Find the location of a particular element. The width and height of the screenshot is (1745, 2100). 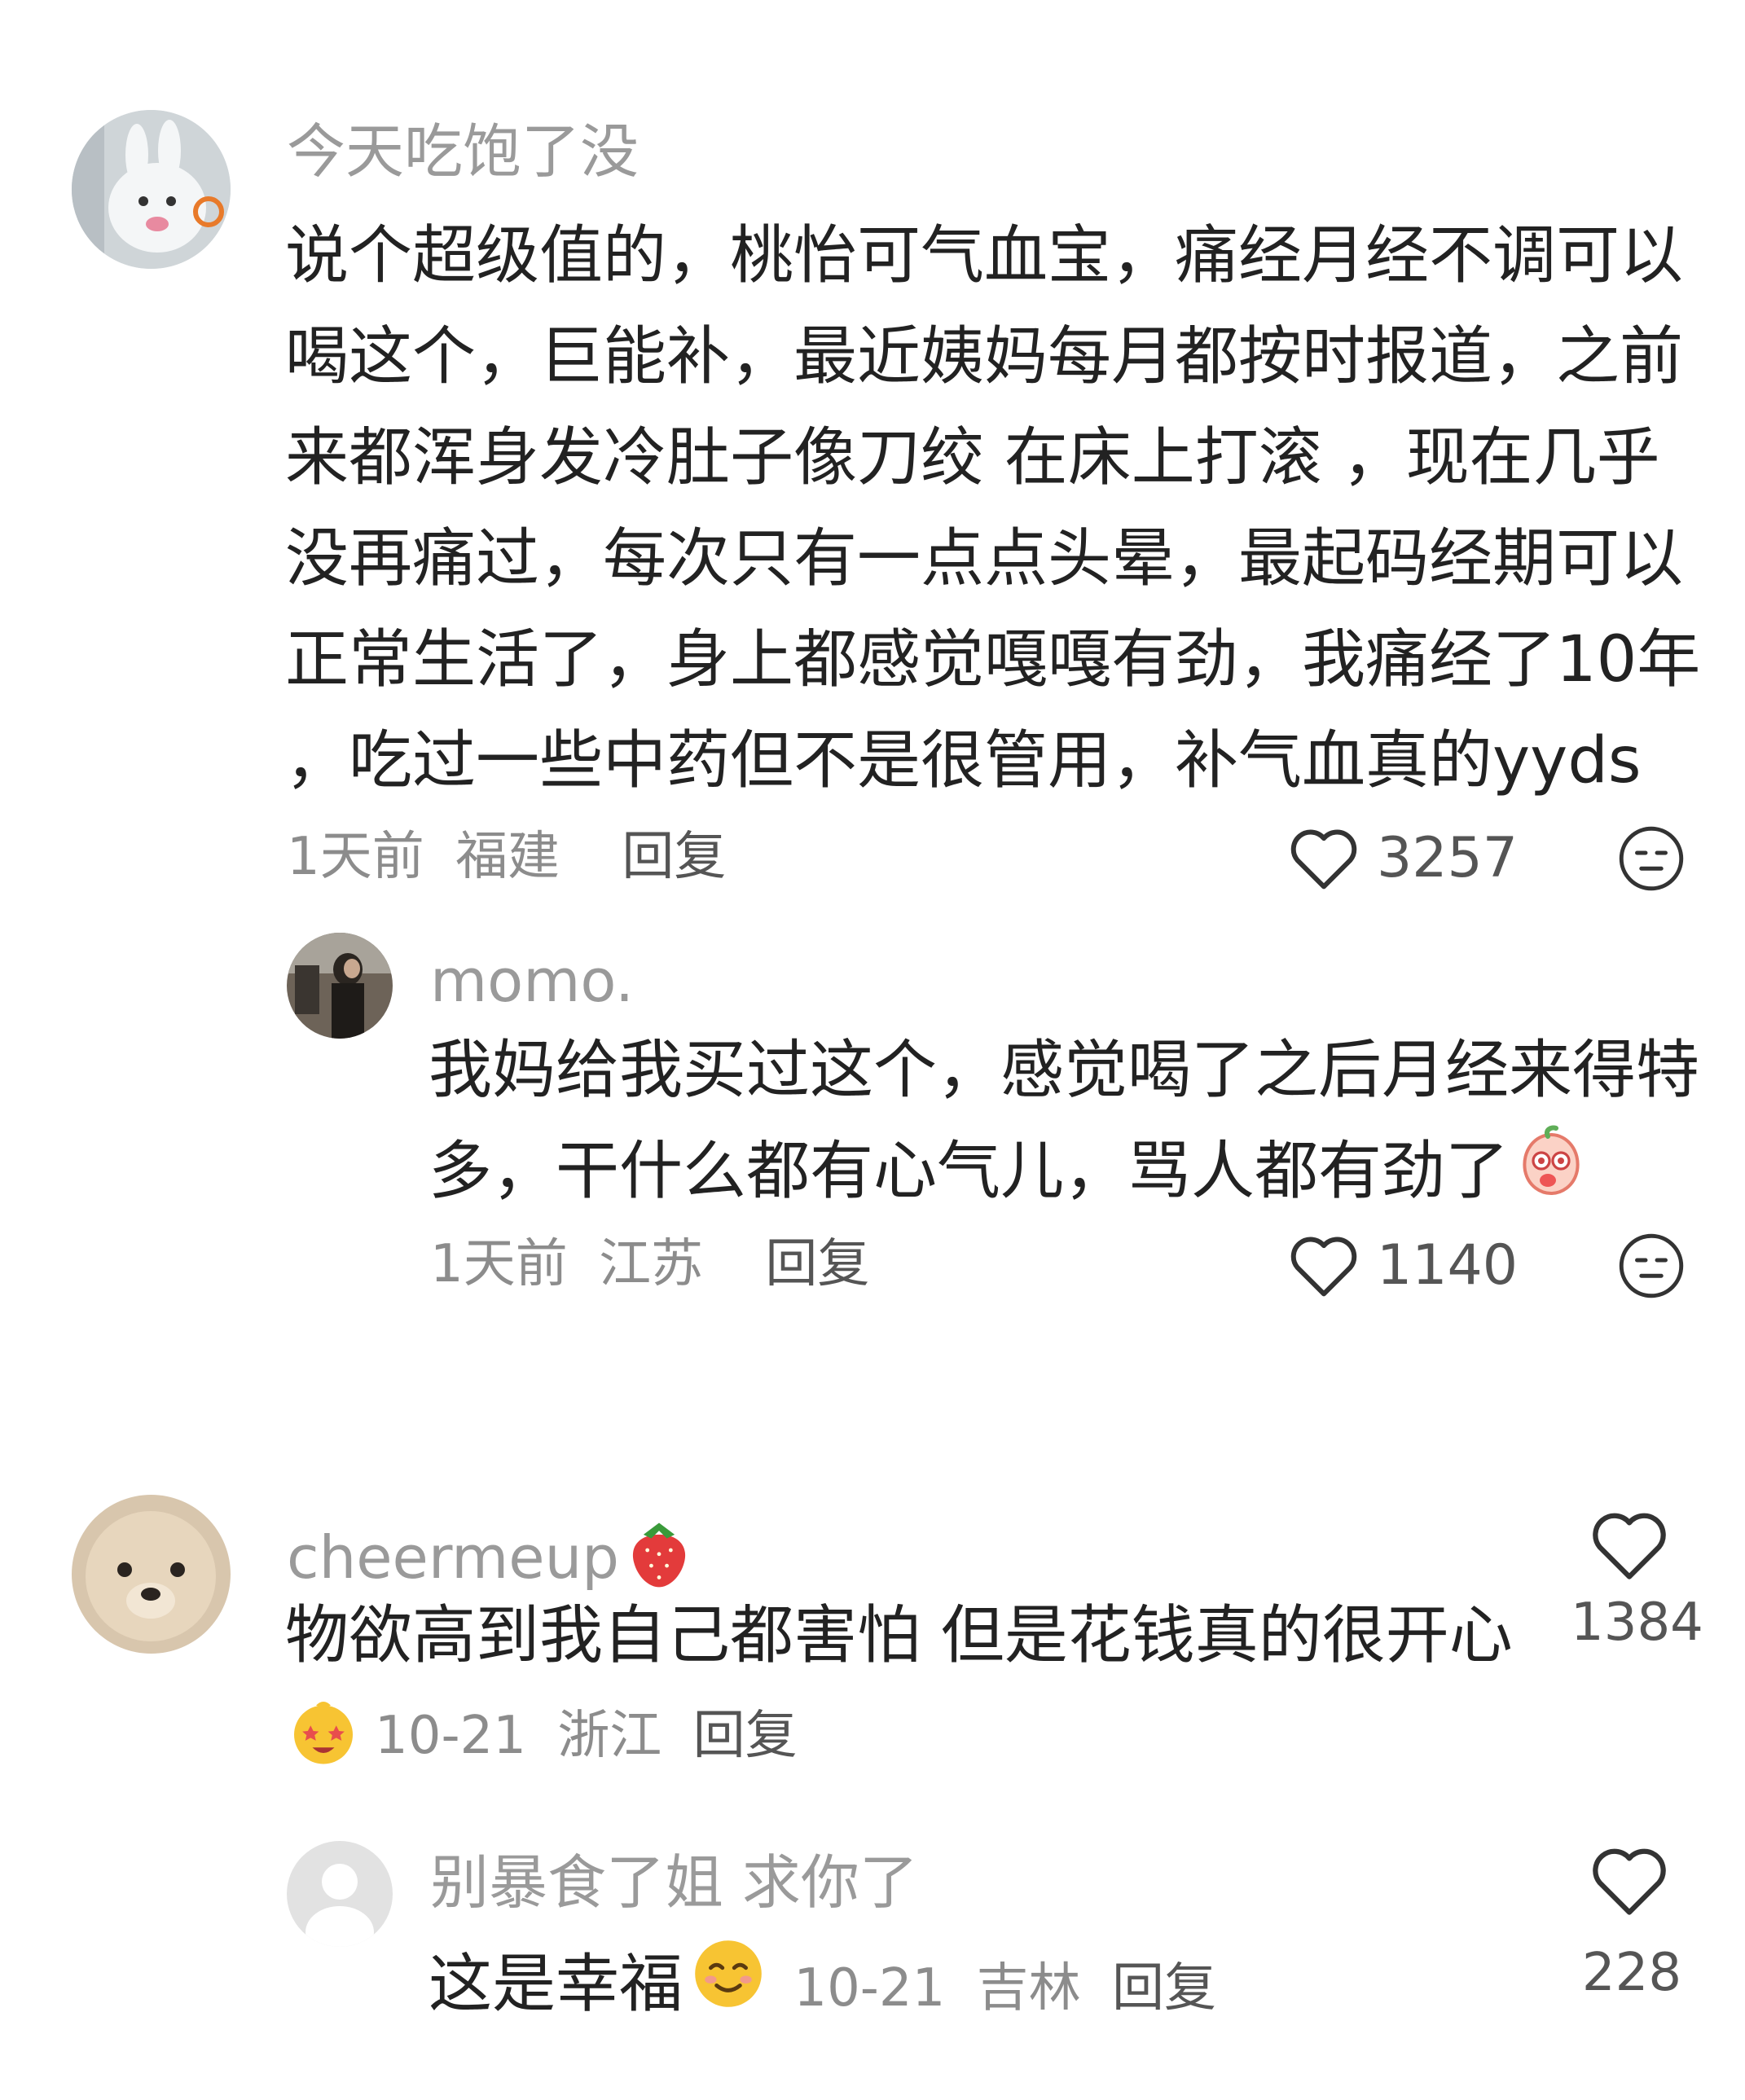

like-count: 1140 is located at coordinates (1448, 1265).